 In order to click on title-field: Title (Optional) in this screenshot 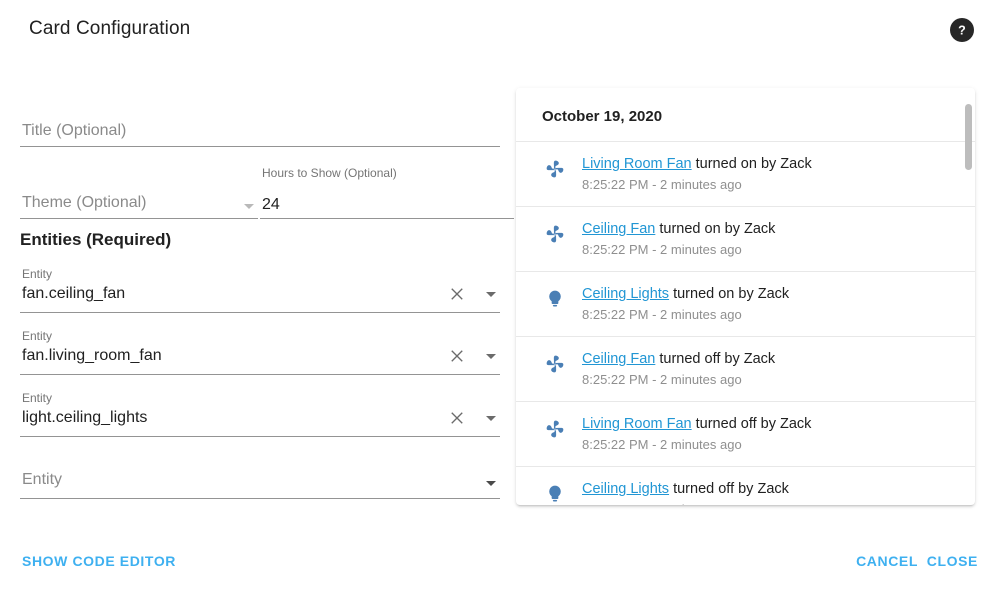, I will do `click(260, 132)`.